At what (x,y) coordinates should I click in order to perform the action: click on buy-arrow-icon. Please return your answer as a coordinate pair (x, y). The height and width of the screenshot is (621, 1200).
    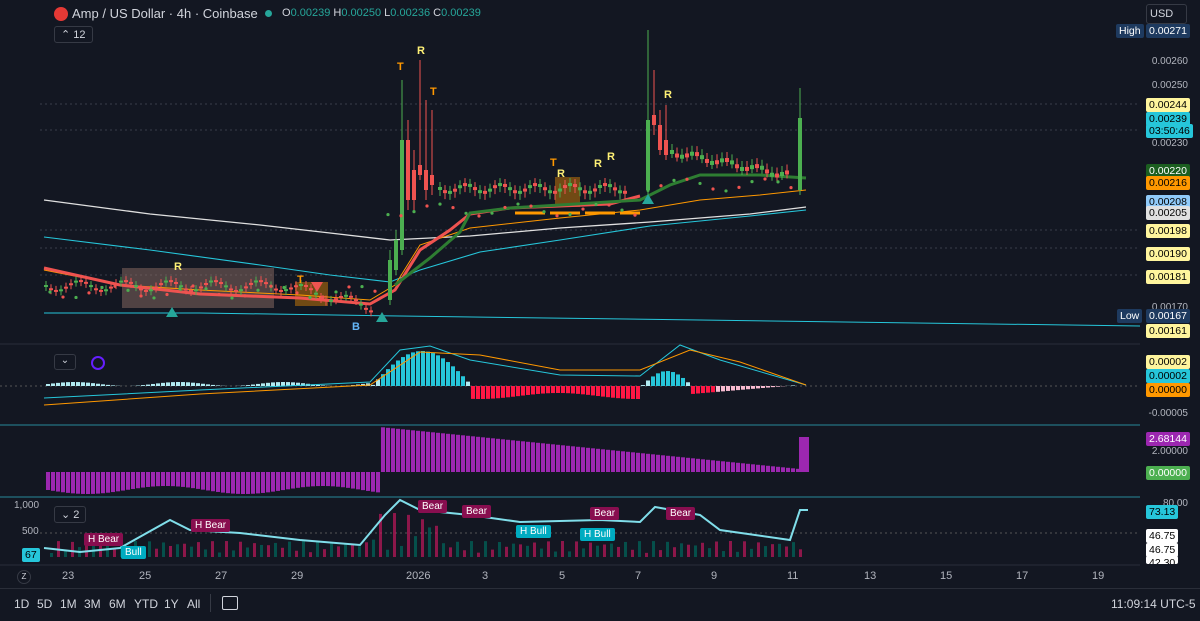
    Looking at the image, I should click on (172, 312).